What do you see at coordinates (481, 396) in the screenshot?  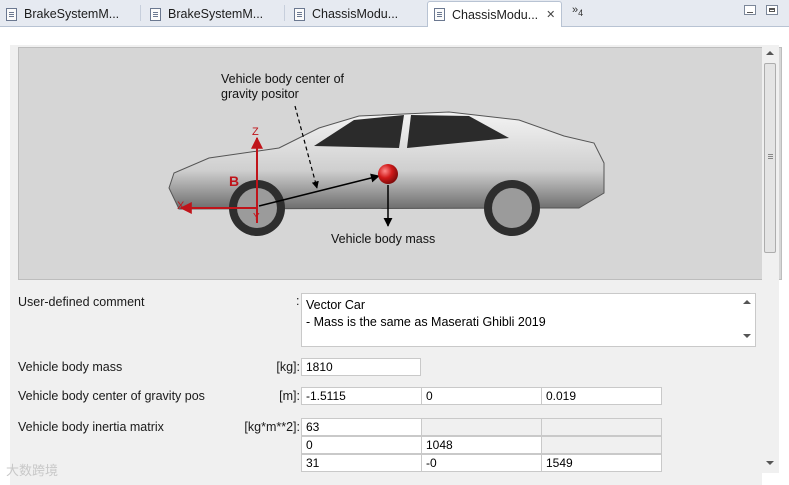 I see `cog-y-input: 0` at bounding box center [481, 396].